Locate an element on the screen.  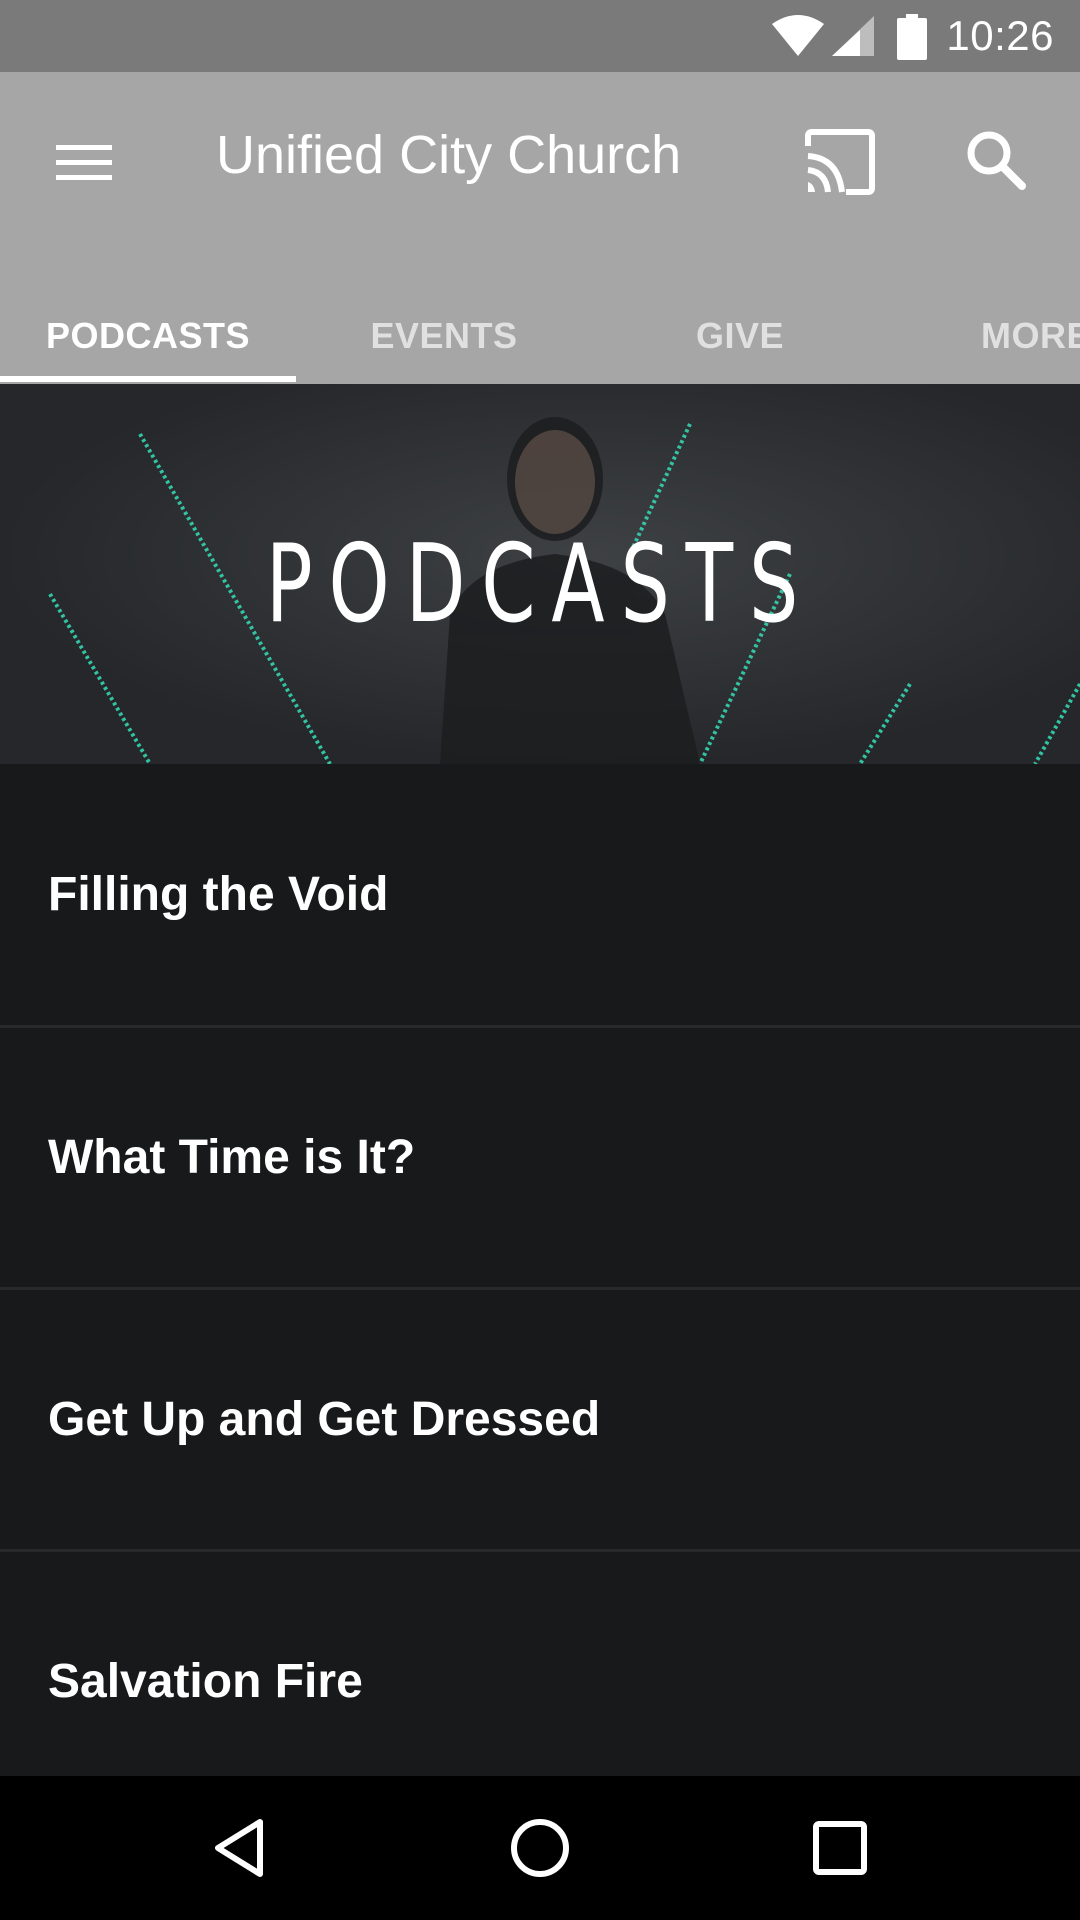
status-time: 10:26 is located at coordinates (1000, 35).